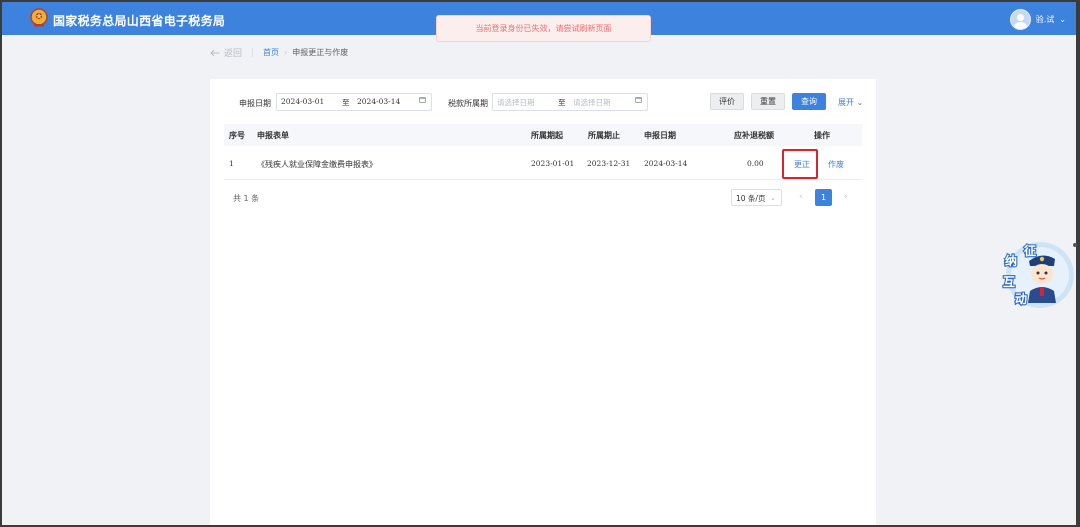  I want to click on user-name: 验.试, so click(1045, 19).